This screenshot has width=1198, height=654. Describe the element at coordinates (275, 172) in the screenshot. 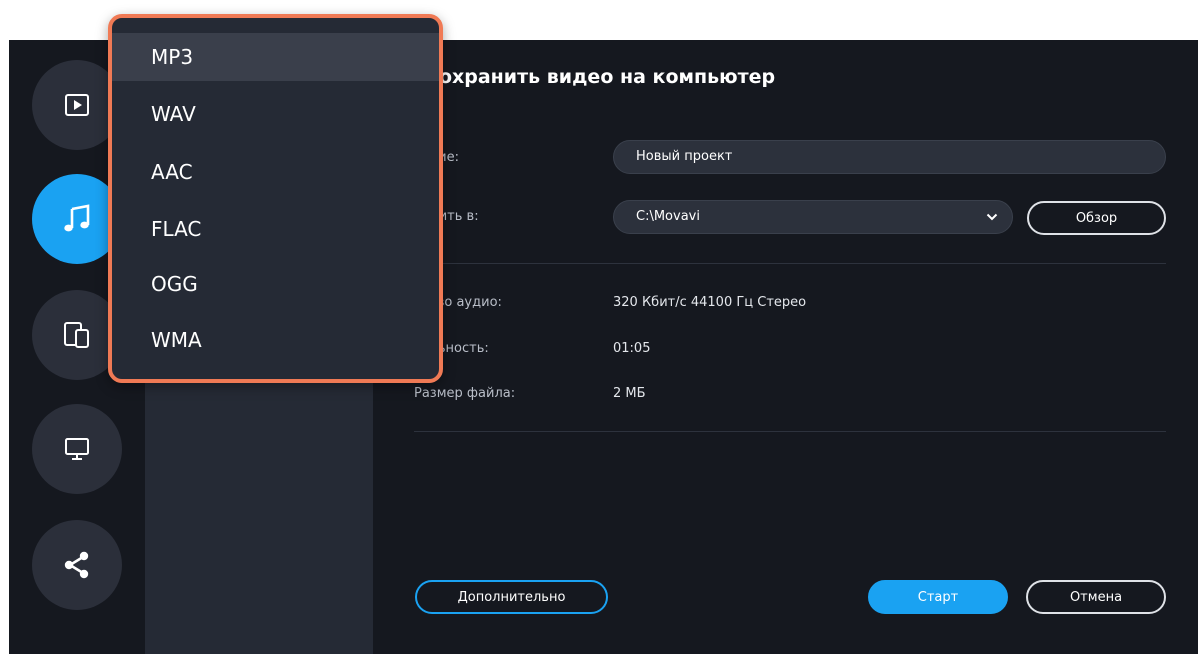

I see `format-option-aac: AAC` at that location.